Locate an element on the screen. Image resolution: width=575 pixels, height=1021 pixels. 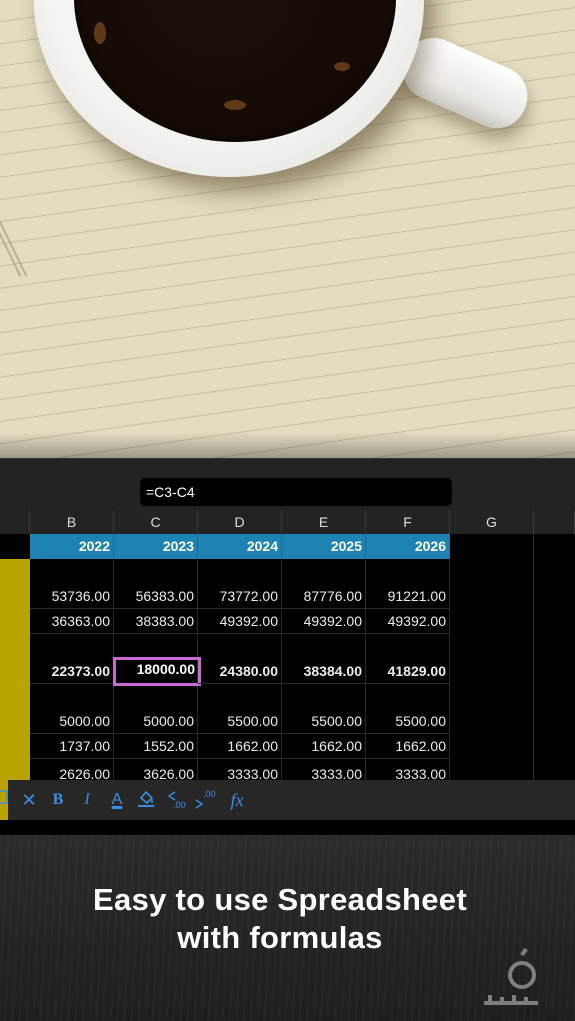
year-cell: 2024 is located at coordinates (240, 546).